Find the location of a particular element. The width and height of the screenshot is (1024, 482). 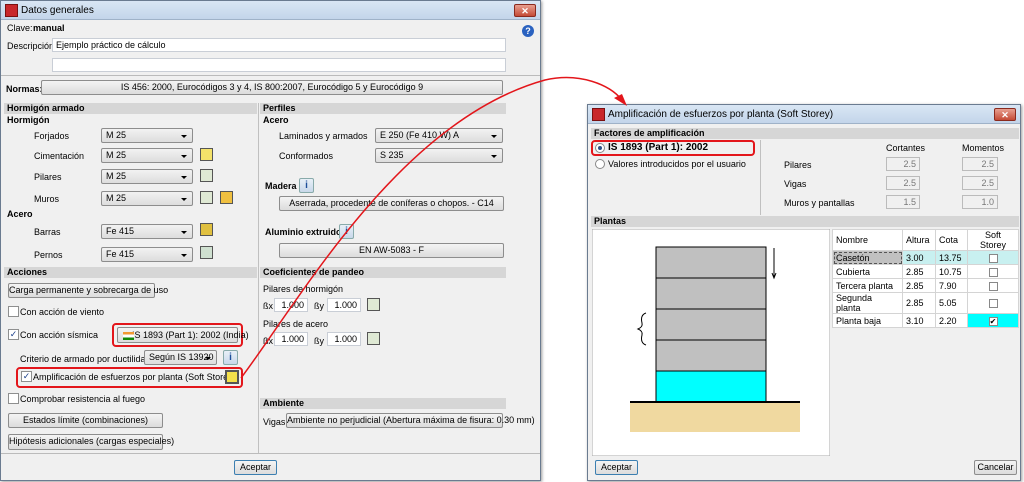

sismica-checkbox: ✓ is located at coordinates (13, 334).